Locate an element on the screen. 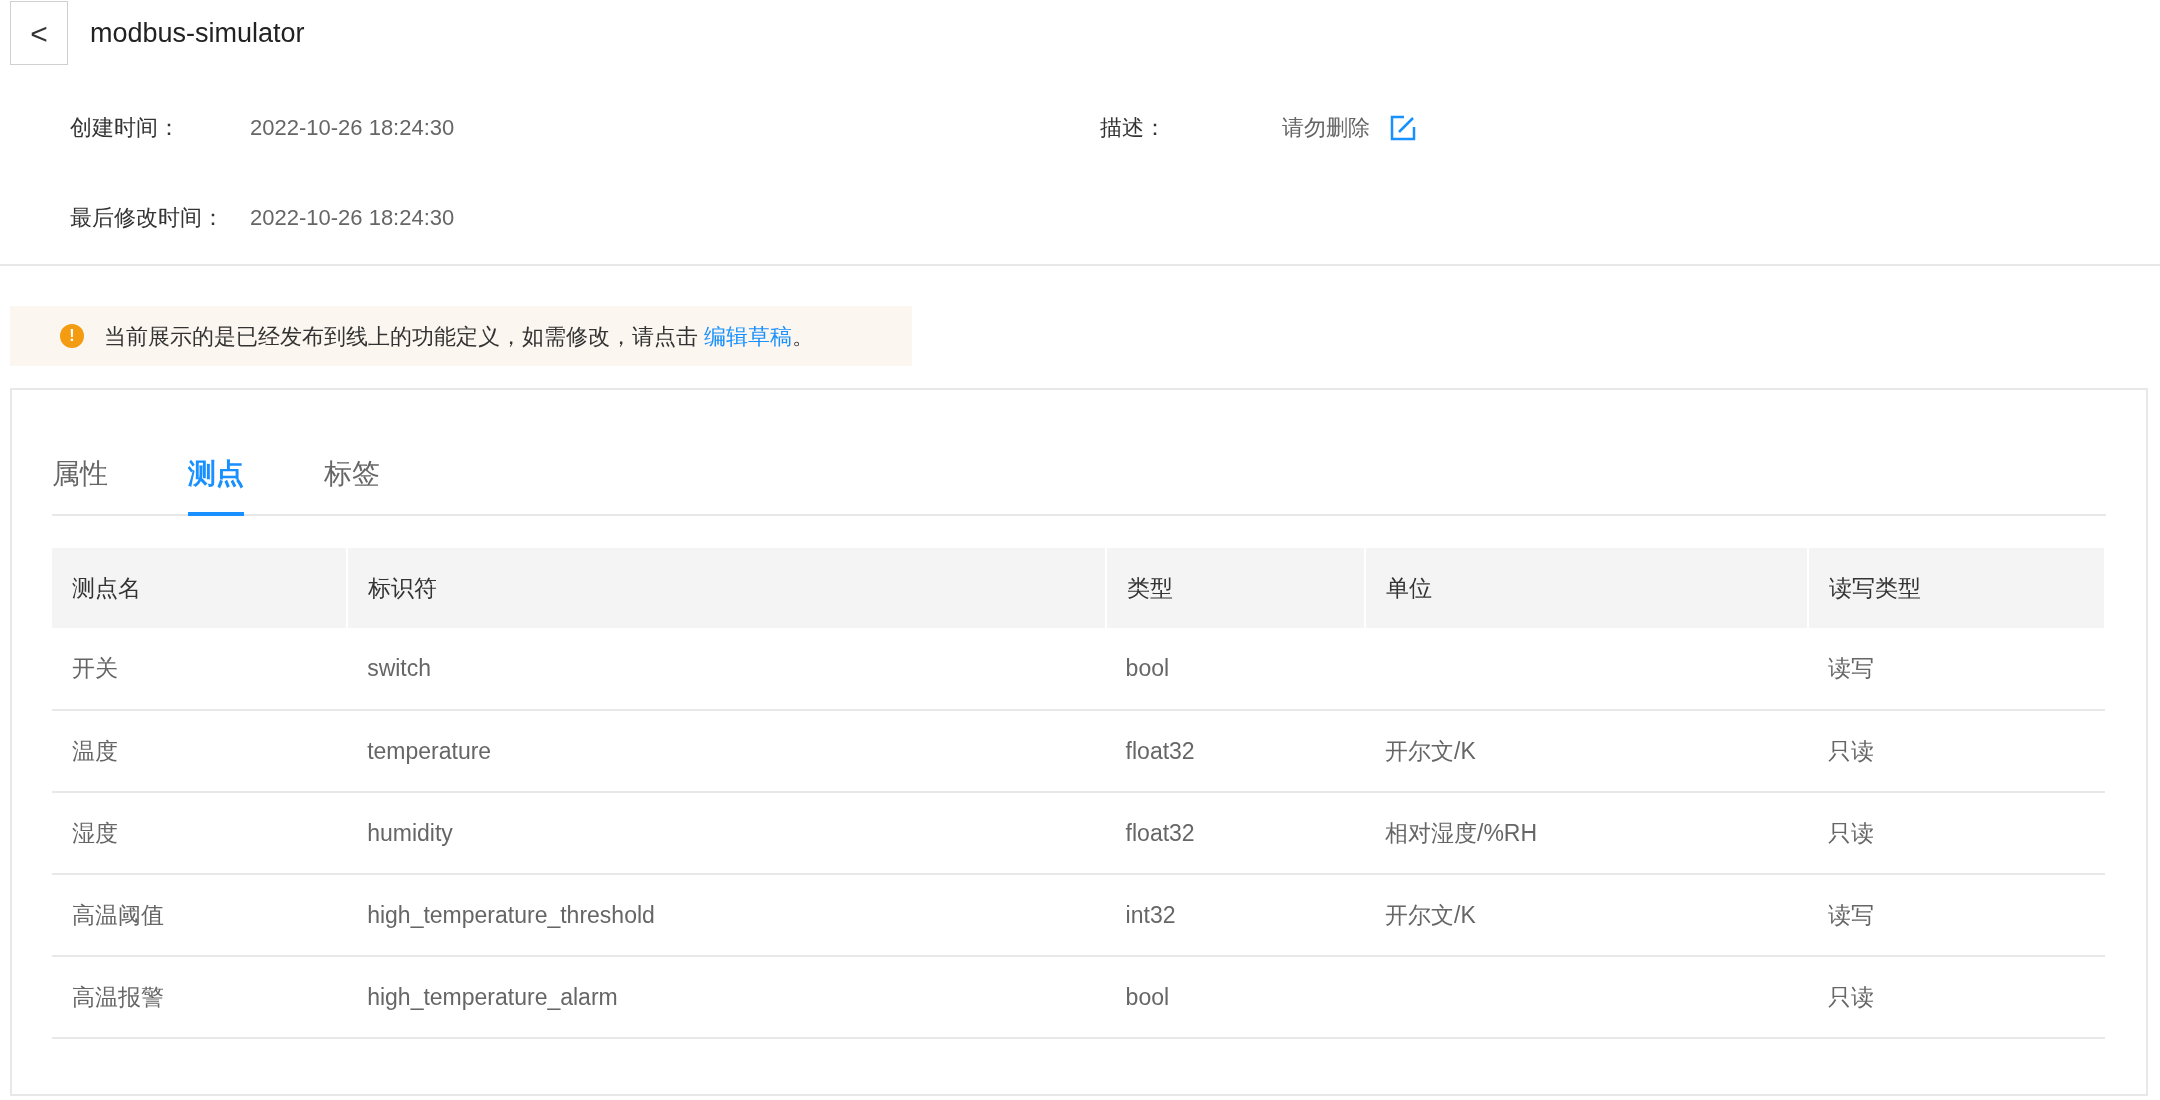  warning-icon: ! is located at coordinates (72, 336).